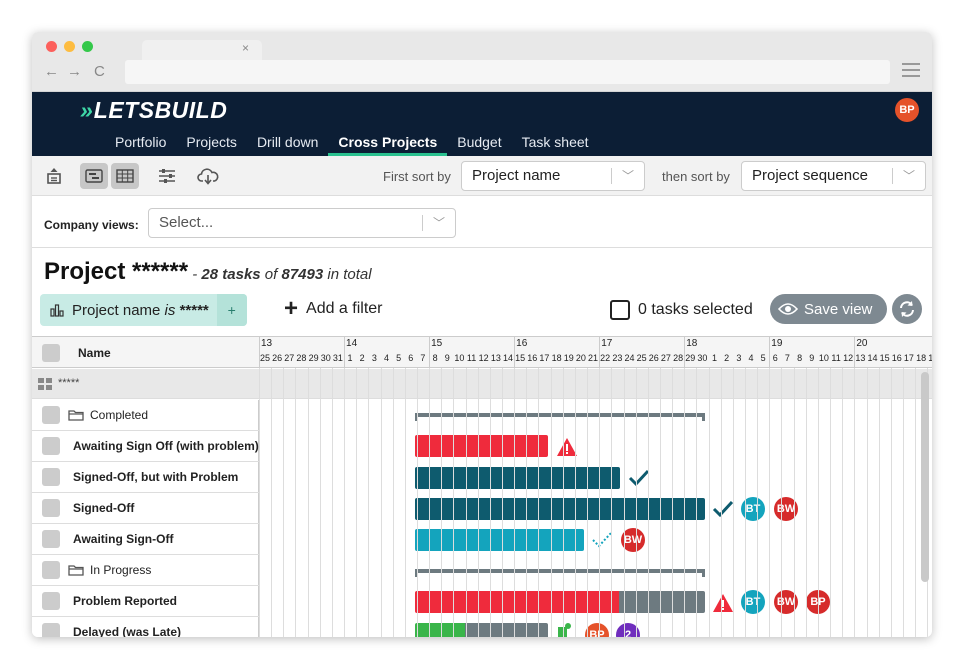  What do you see at coordinates (74, 71) in the screenshot?
I see `forward-arrow-icon: →` at bounding box center [74, 71].